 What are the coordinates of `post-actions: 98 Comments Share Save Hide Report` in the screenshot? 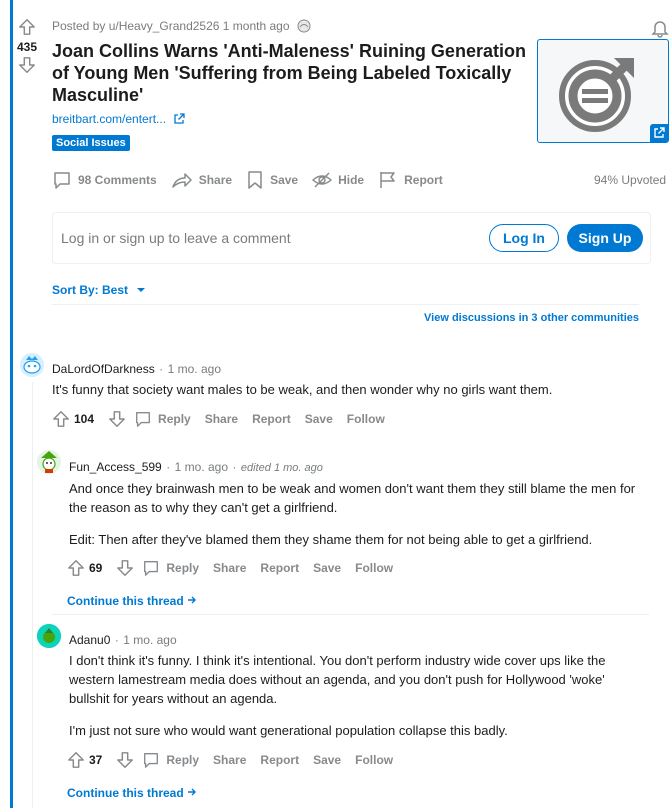 It's located at (254, 180).